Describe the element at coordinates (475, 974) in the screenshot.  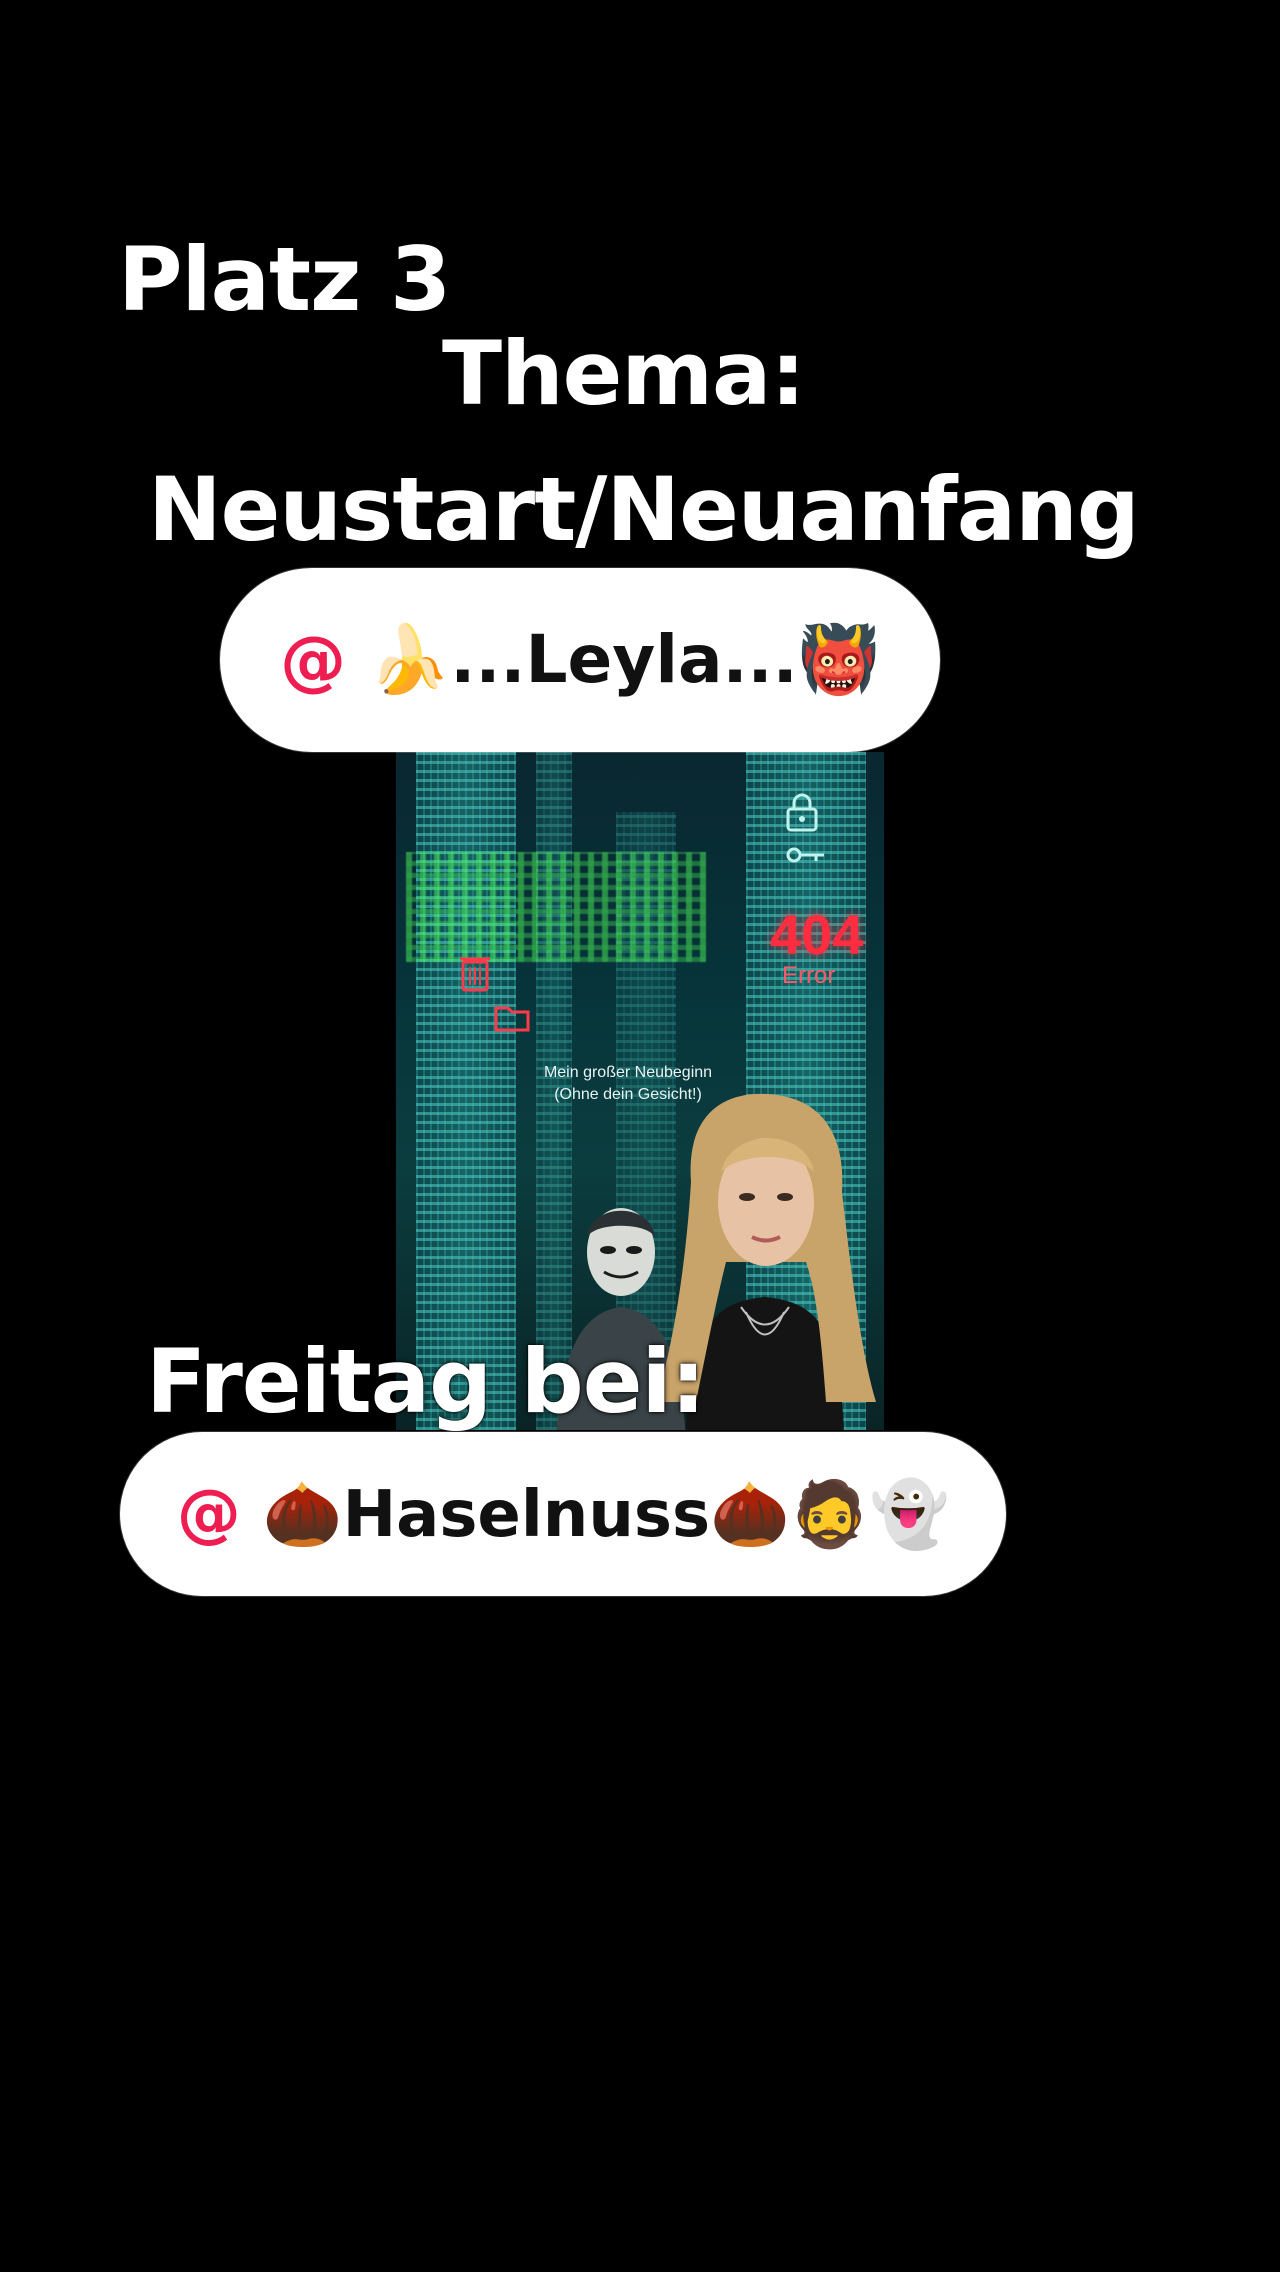
I see `trash-icon` at that location.